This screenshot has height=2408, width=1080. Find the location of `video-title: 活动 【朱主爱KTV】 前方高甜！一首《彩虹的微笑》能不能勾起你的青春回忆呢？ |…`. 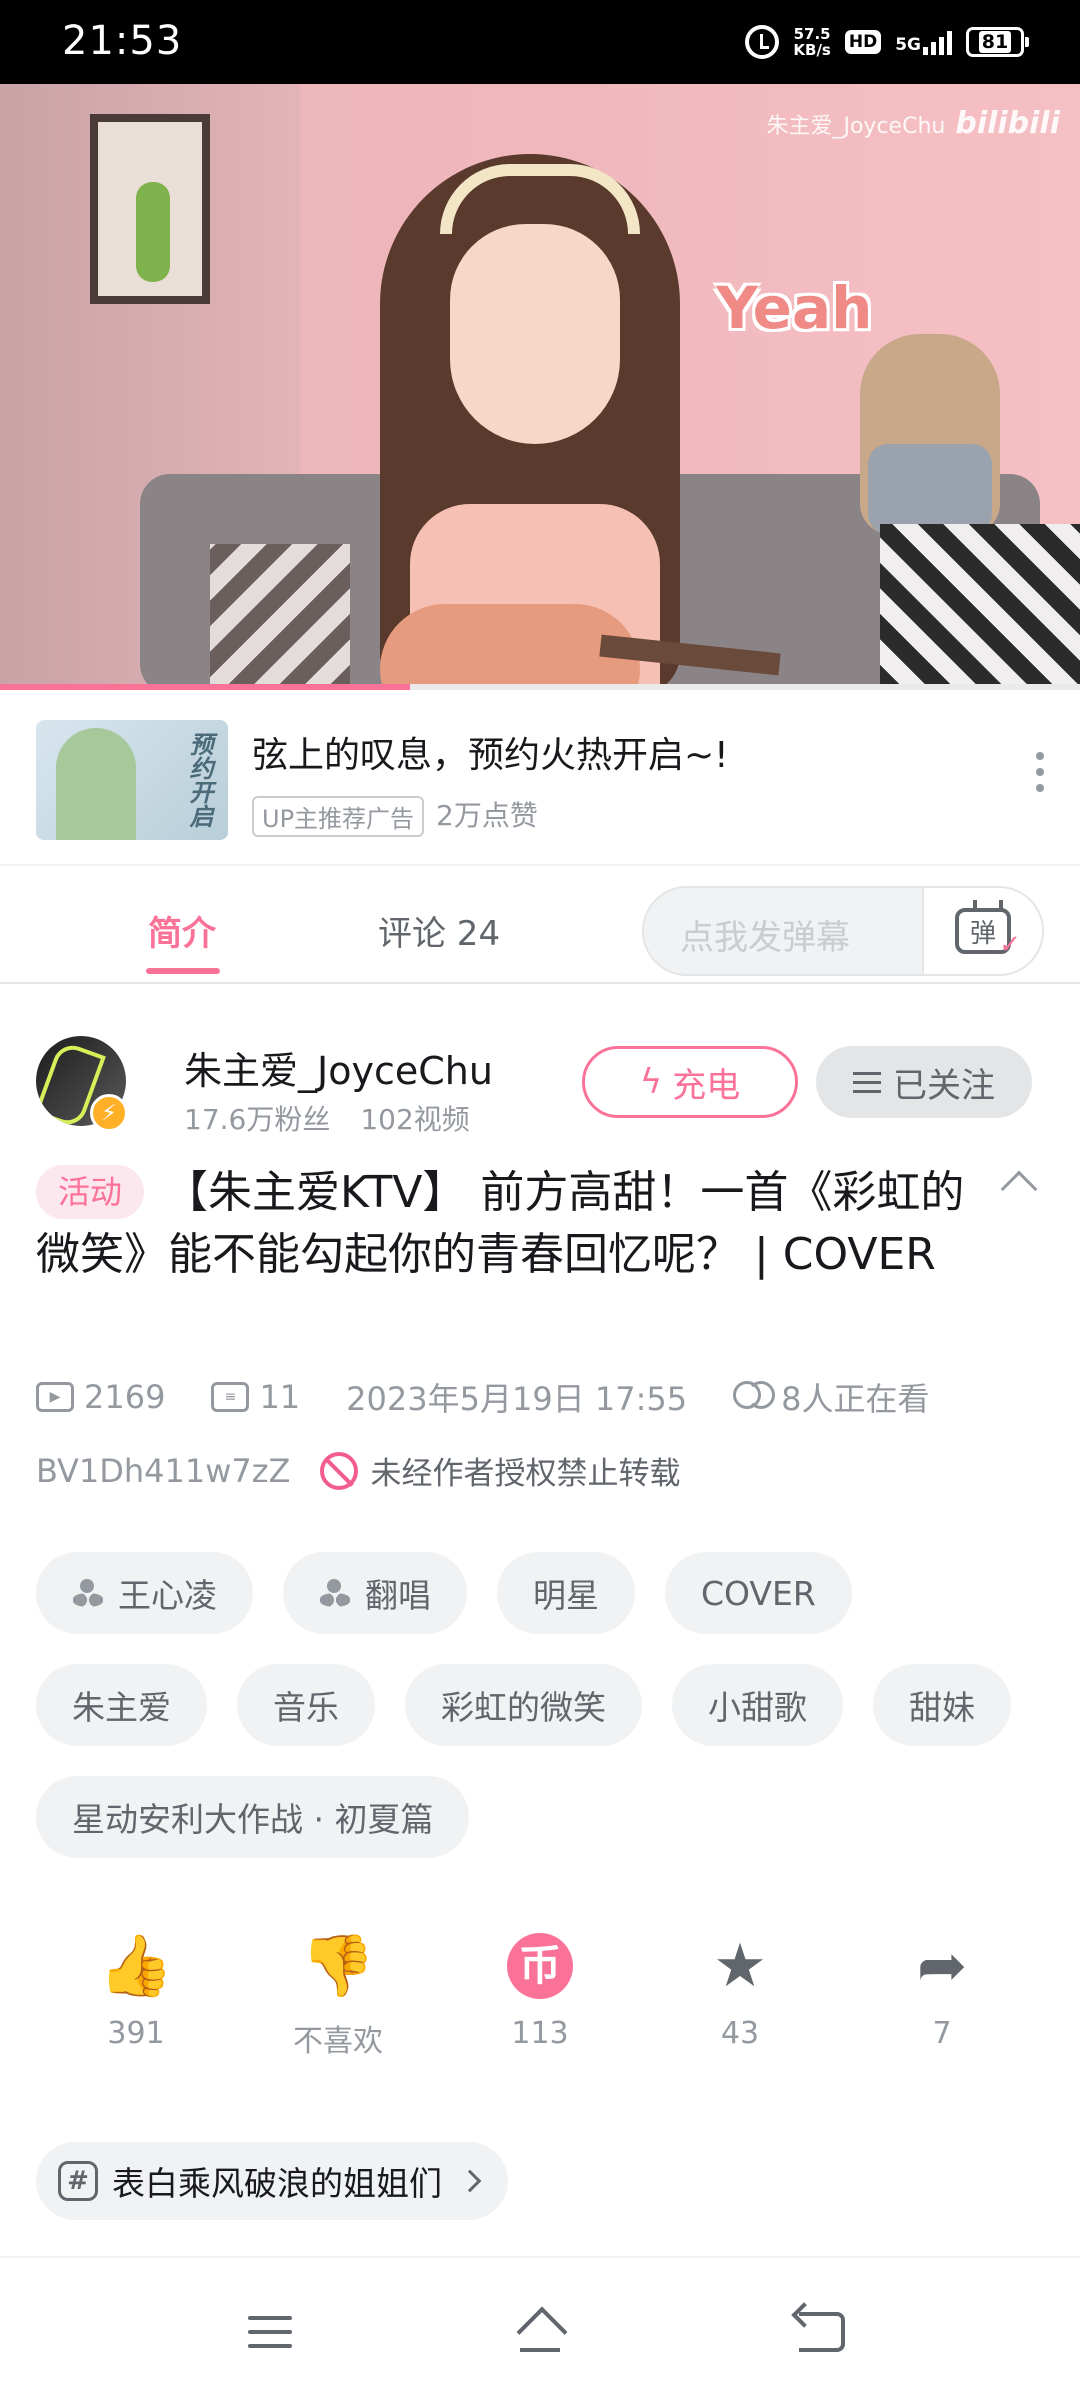

video-title: 活动 【朱主爱KTV】 前方高甜！一首《彩虹的微笑》能不能勾起你的青春回忆呢？ |… is located at coordinates (500, 1222).